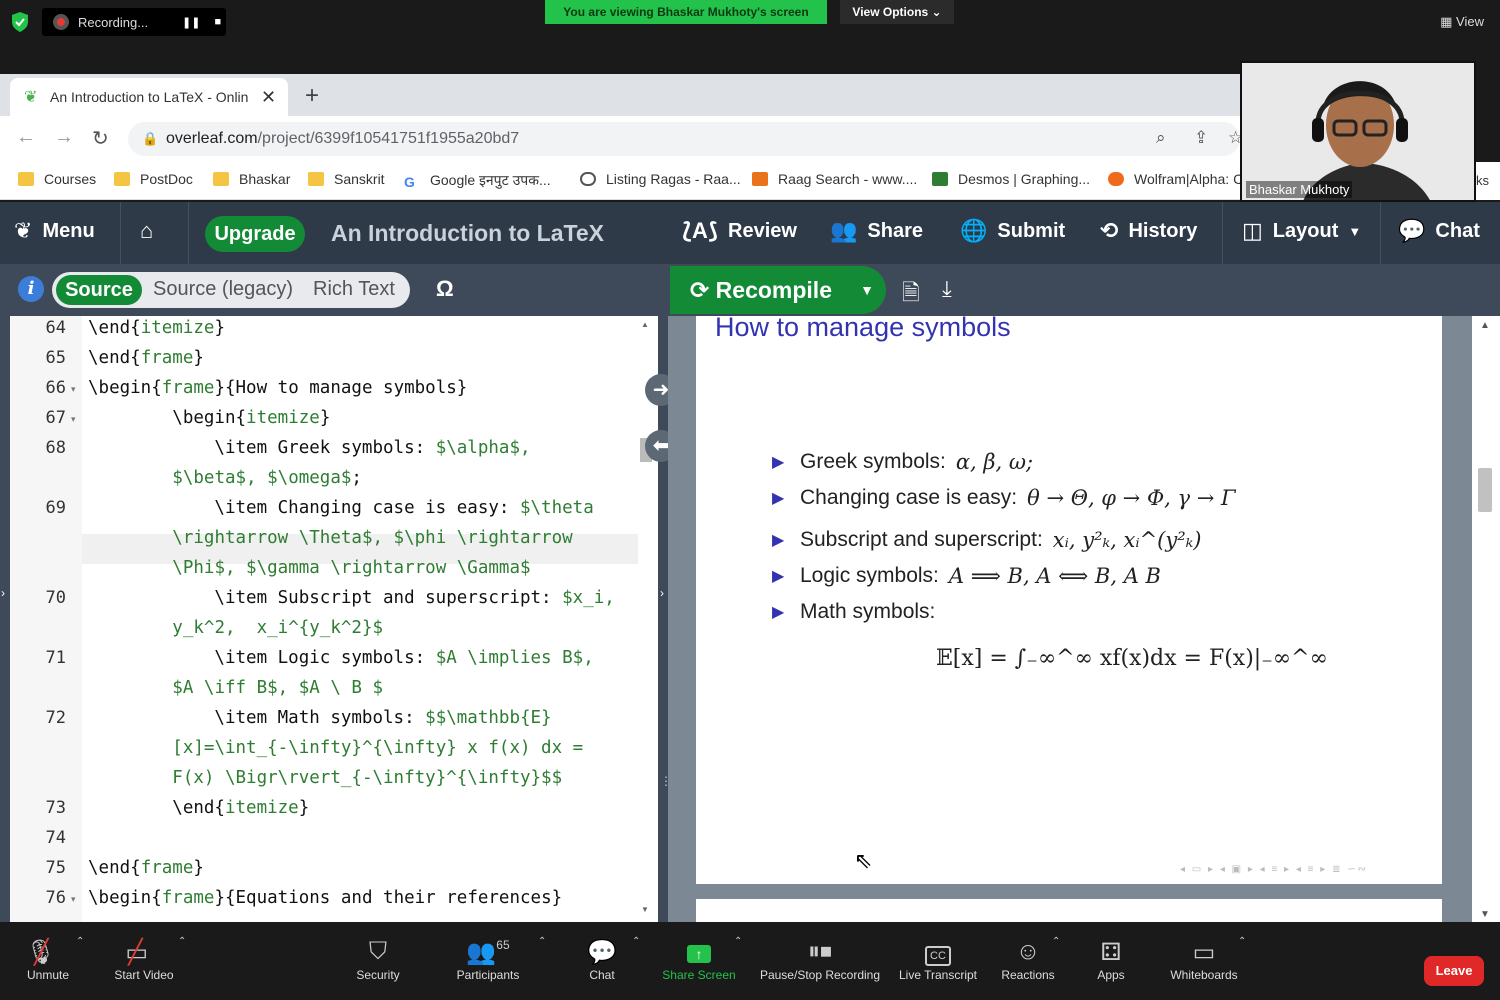 This screenshot has height=1000, width=1500. I want to click on info-icon: i, so click(31, 289).